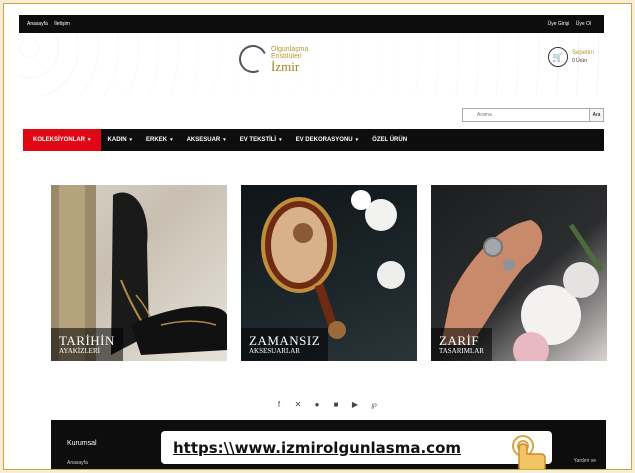 This screenshot has width=635, height=473. Describe the element at coordinates (355, 404) in the screenshot. I see `youtube-icon: ▶` at that location.